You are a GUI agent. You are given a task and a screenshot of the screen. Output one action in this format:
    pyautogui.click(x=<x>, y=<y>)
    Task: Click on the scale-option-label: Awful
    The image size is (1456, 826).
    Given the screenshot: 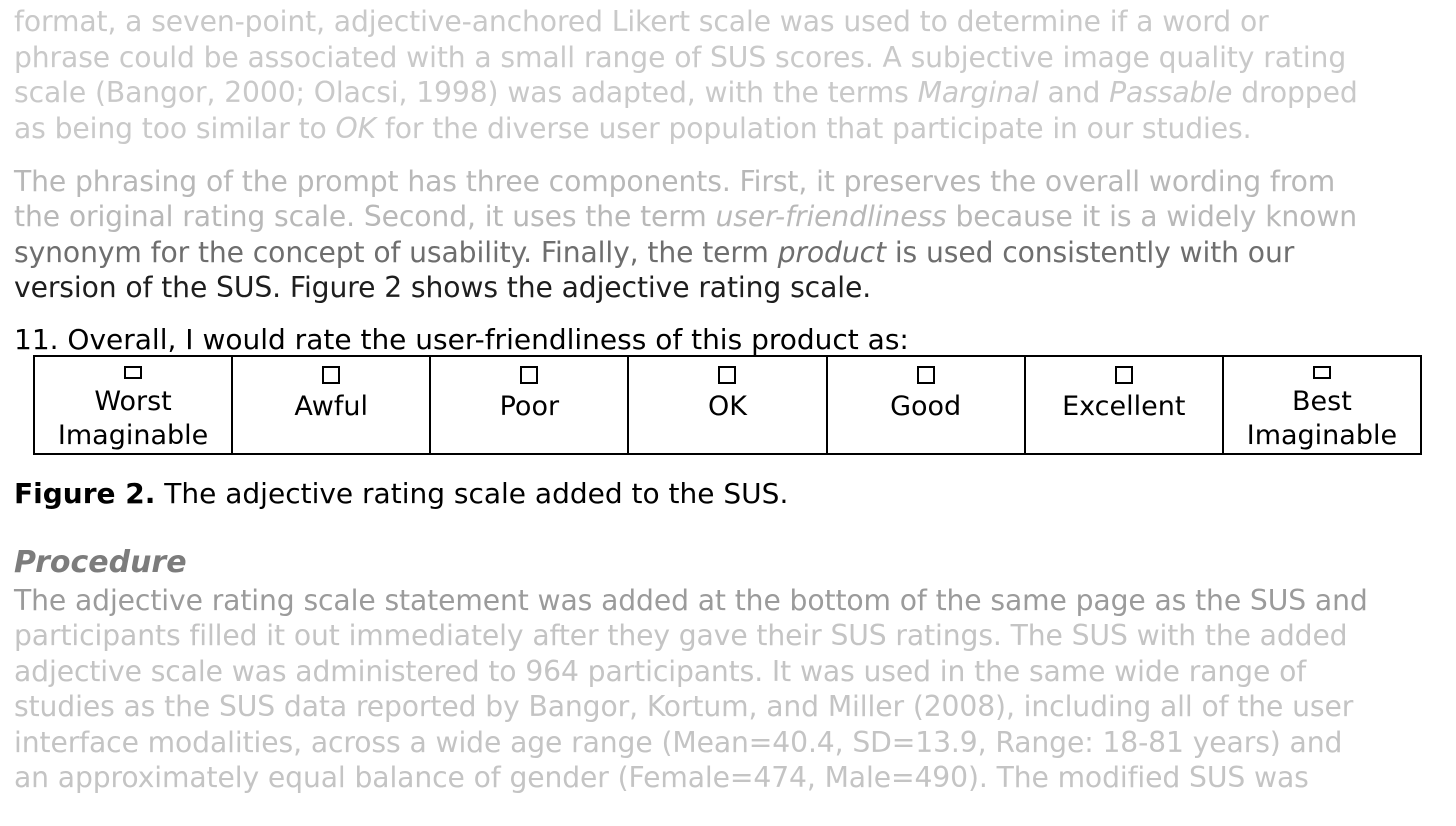 What is the action you would take?
    pyautogui.click(x=331, y=406)
    